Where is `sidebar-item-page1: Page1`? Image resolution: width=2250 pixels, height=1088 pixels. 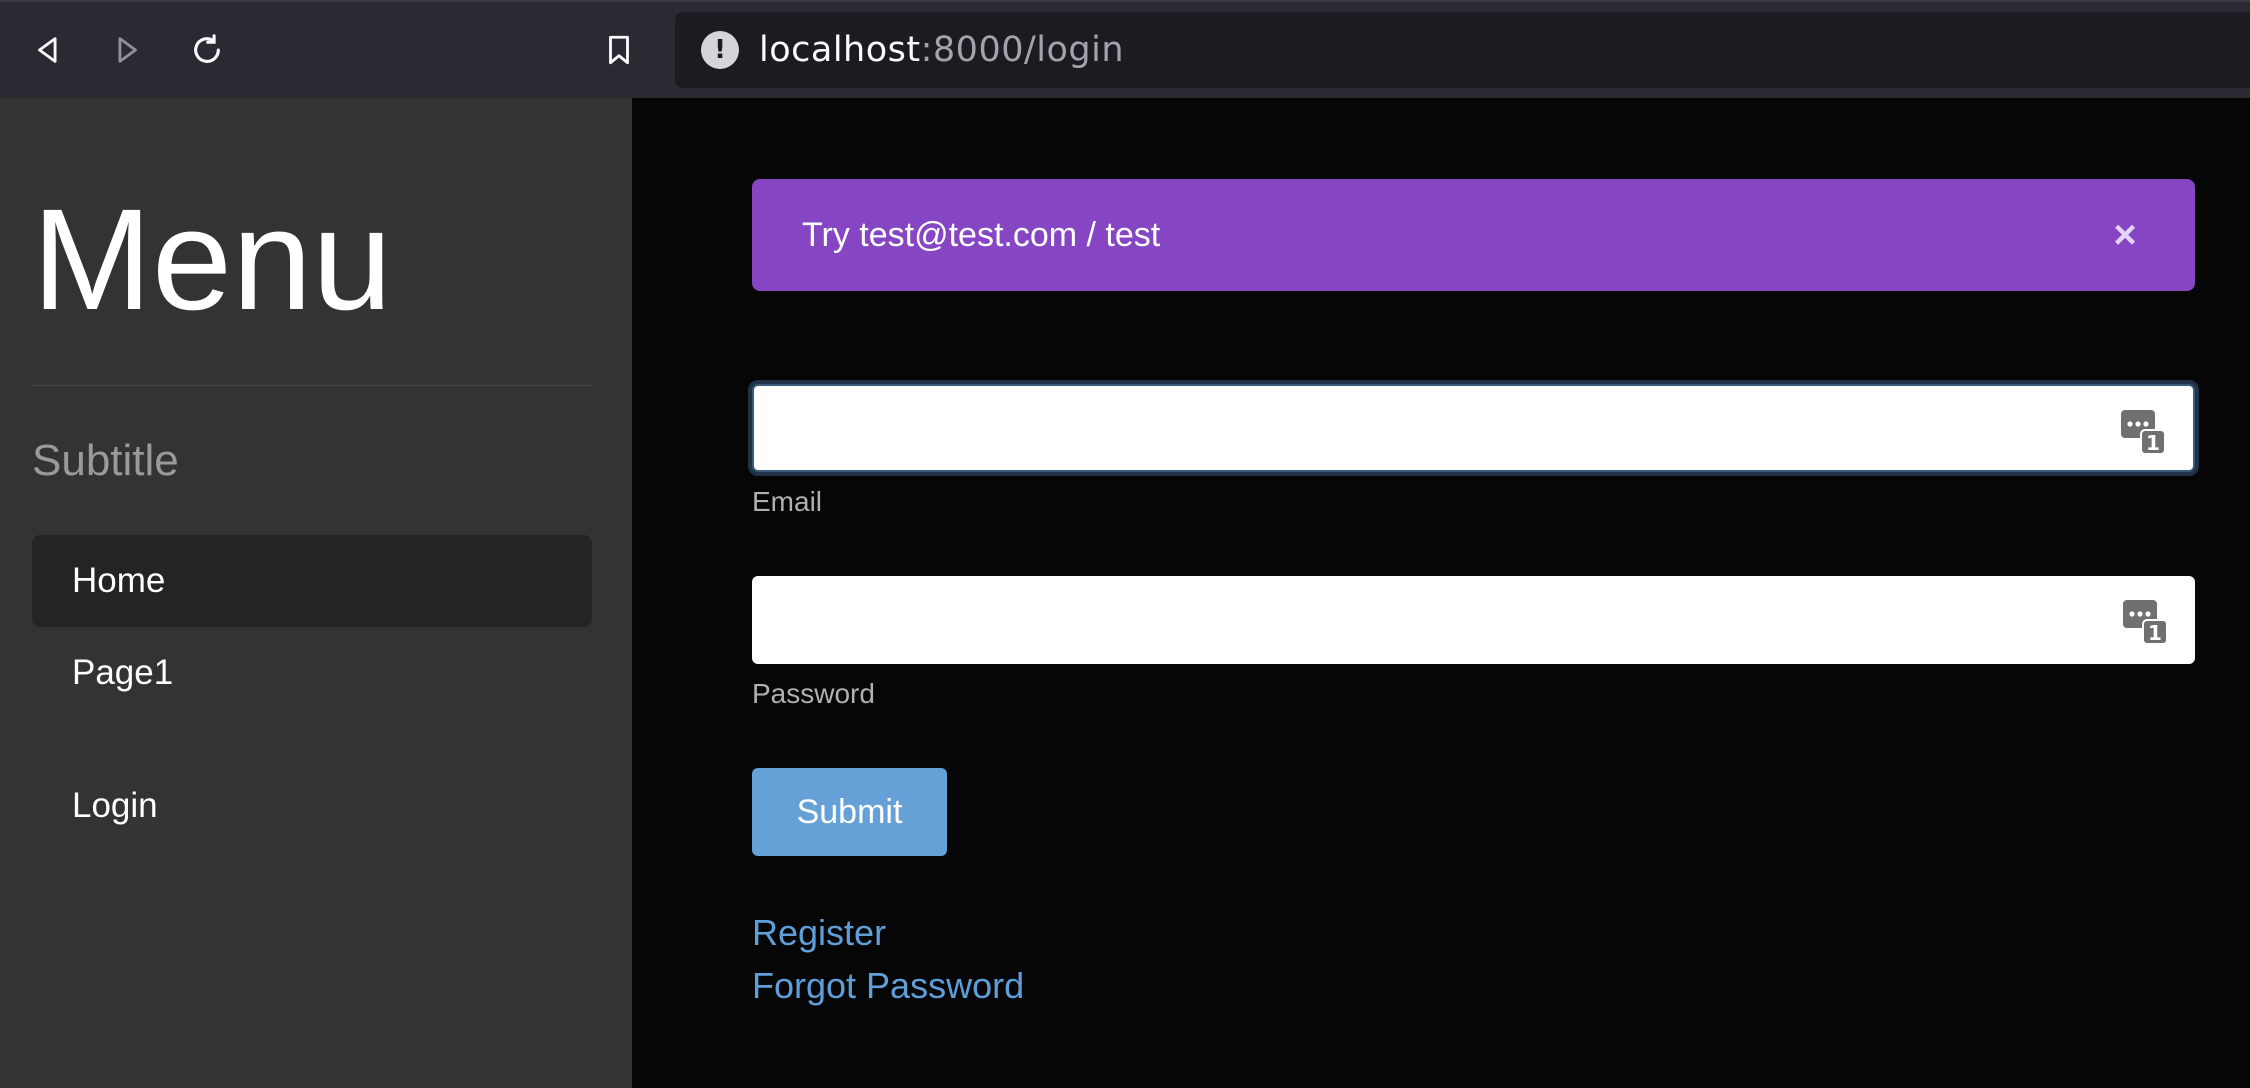
sidebar-item-page1: Page1 is located at coordinates (312, 673).